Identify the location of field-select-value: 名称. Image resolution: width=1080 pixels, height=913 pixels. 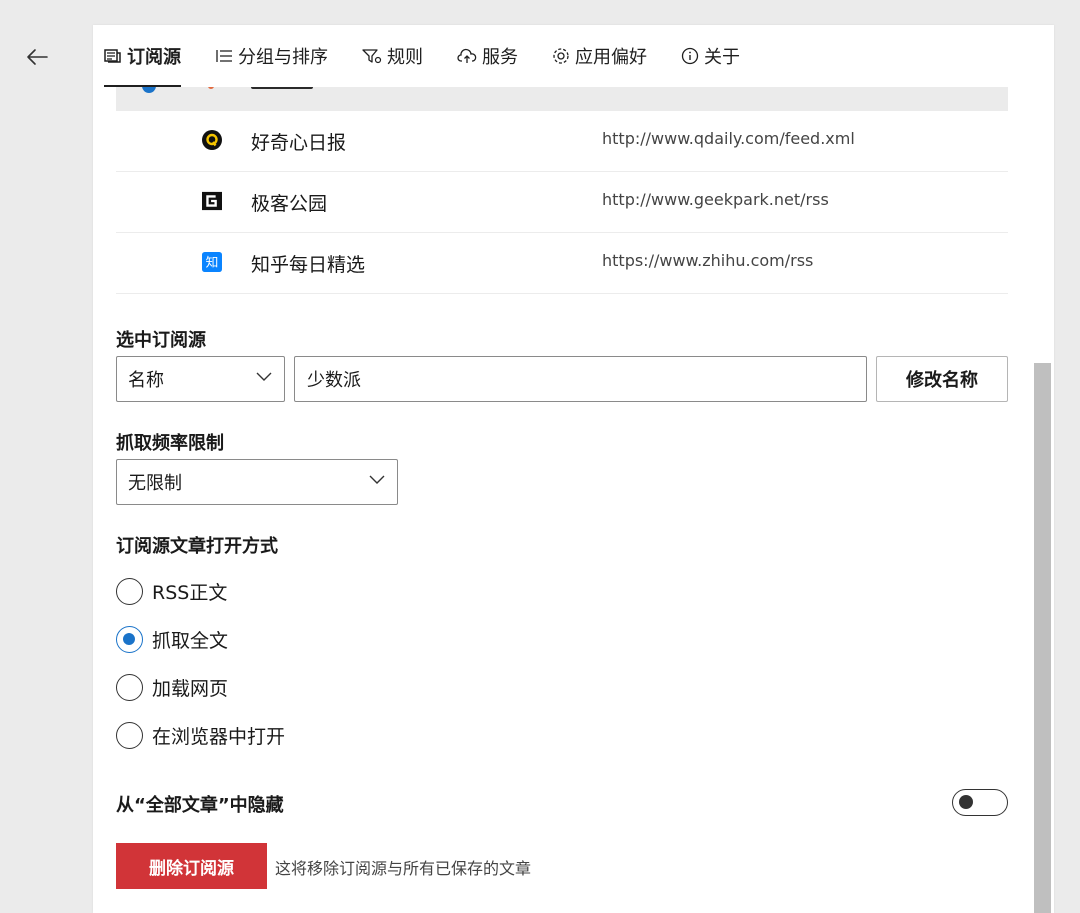
(146, 380).